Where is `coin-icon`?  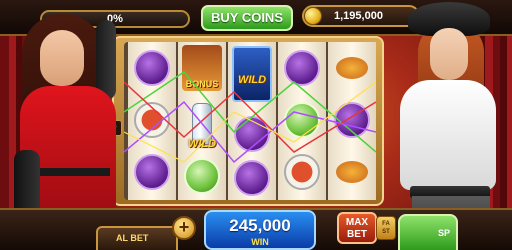 coin-icon is located at coordinates (313, 16).